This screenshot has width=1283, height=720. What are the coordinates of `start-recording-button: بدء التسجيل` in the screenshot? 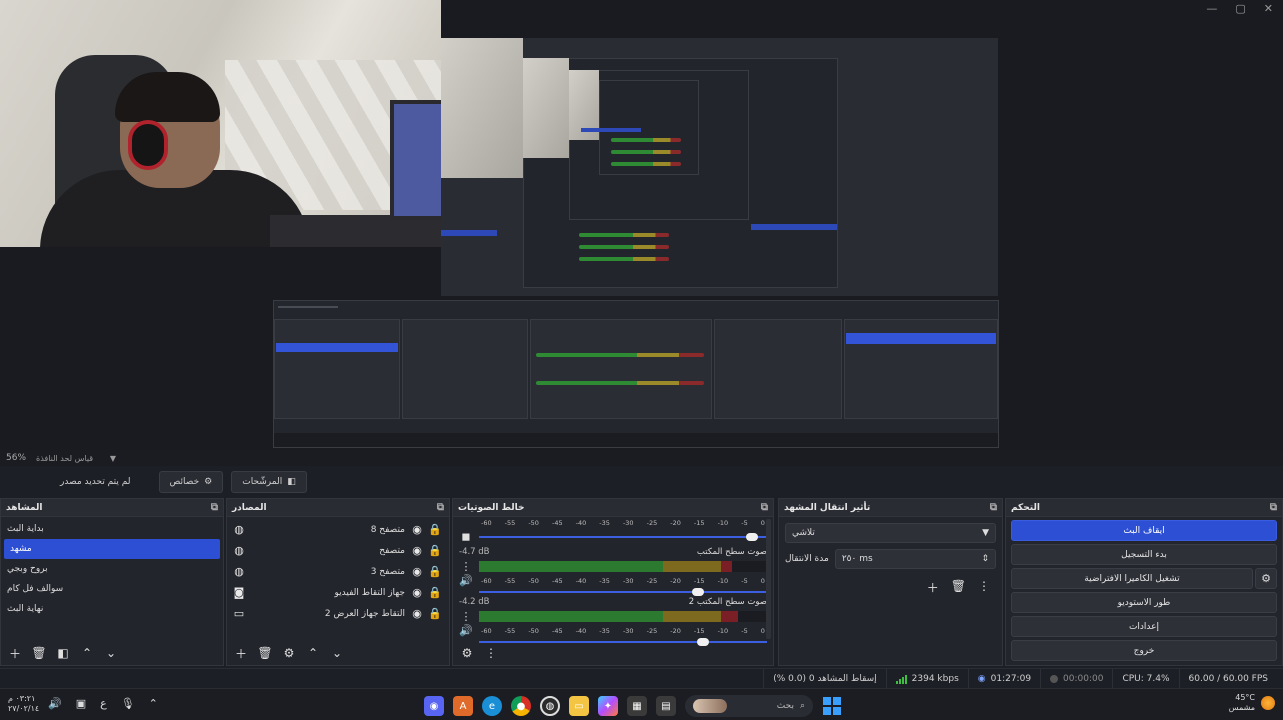 It's located at (1144, 554).